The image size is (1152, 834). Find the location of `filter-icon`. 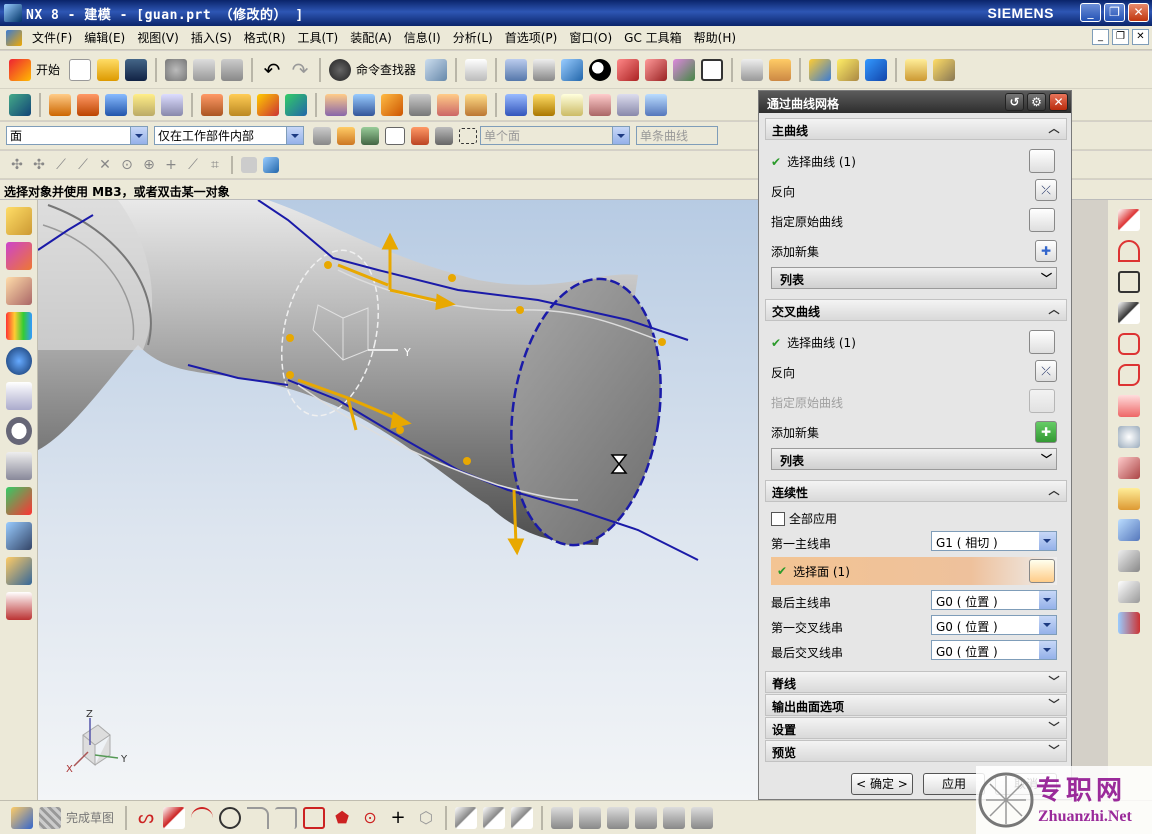

filter-icon is located at coordinates (322, 135).